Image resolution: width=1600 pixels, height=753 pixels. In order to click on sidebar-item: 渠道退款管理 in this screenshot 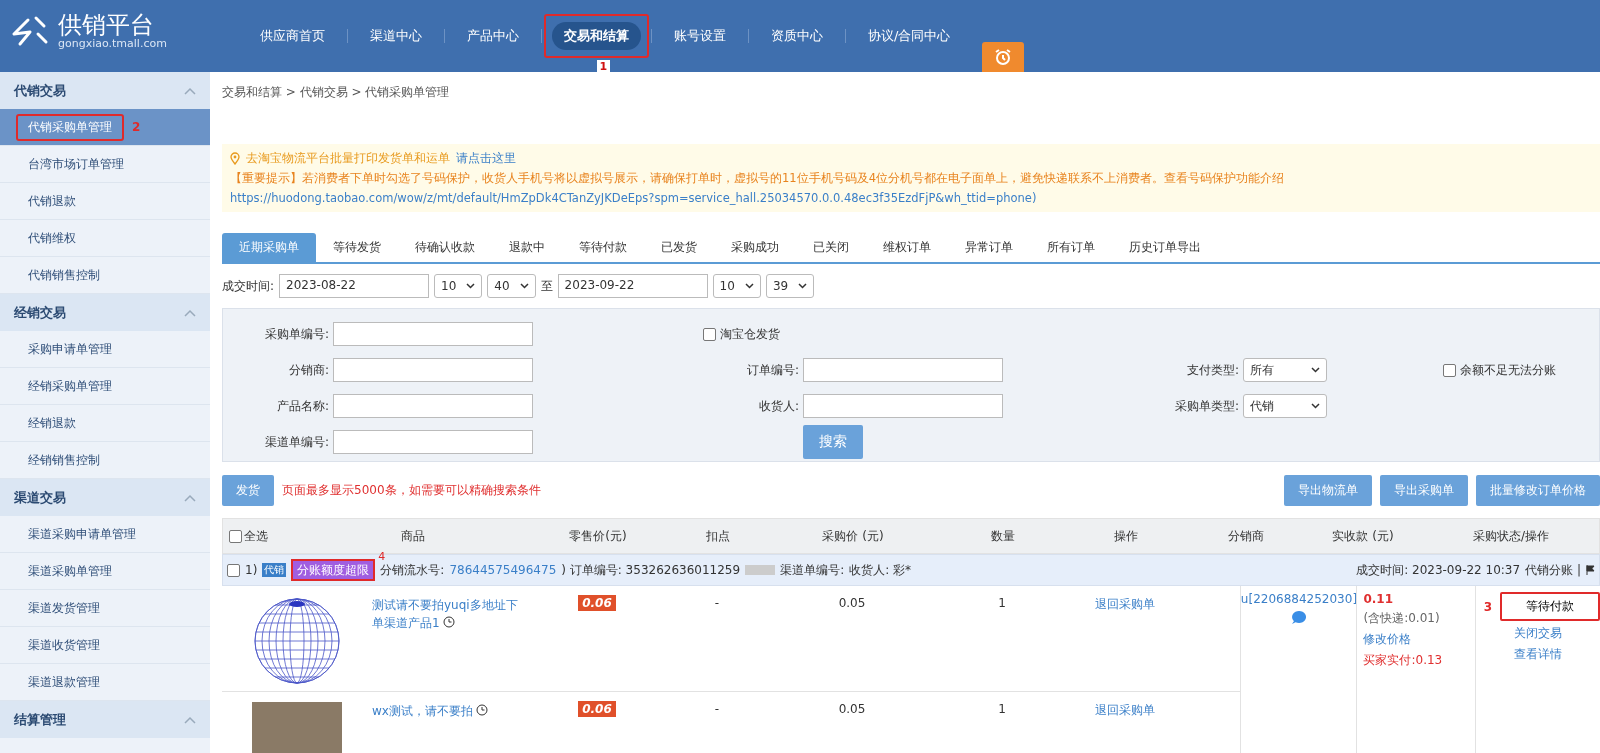, I will do `click(64, 682)`.